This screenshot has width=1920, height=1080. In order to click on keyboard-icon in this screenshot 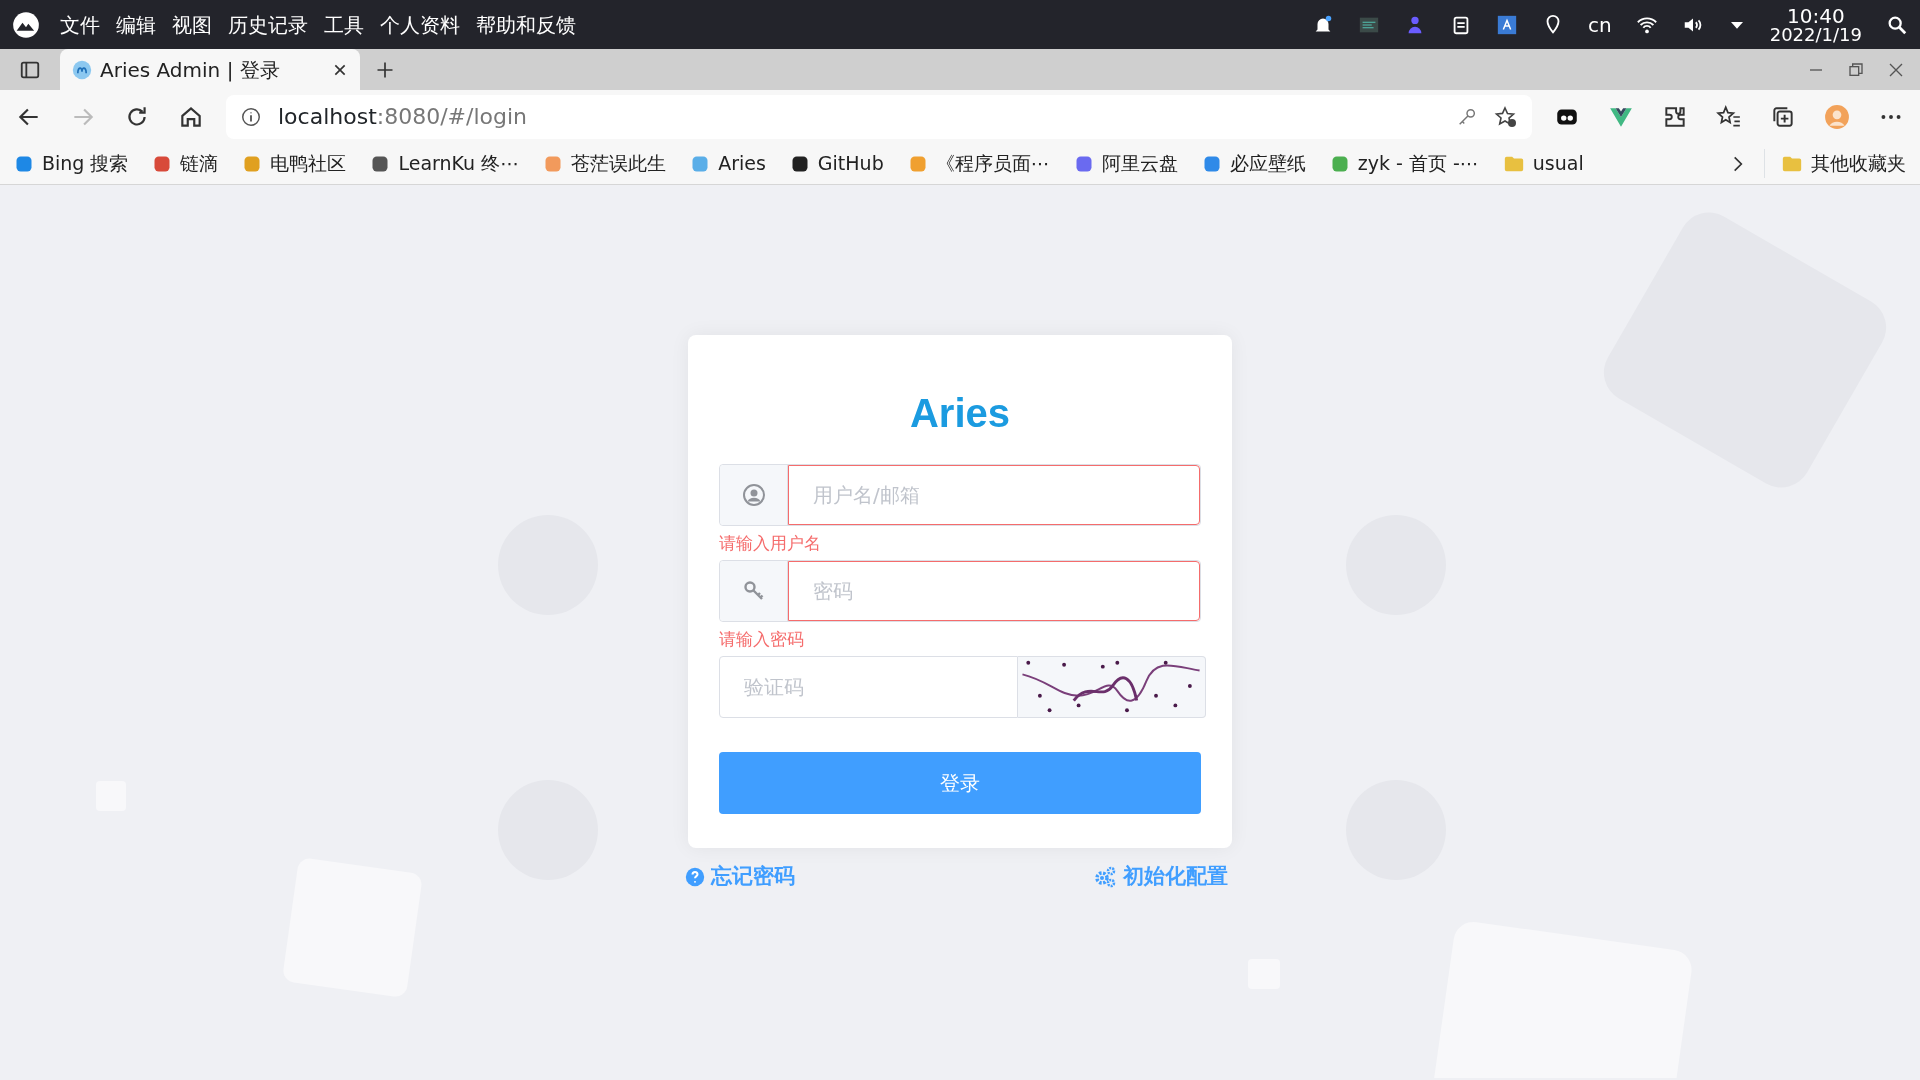, I will do `click(1507, 24)`.